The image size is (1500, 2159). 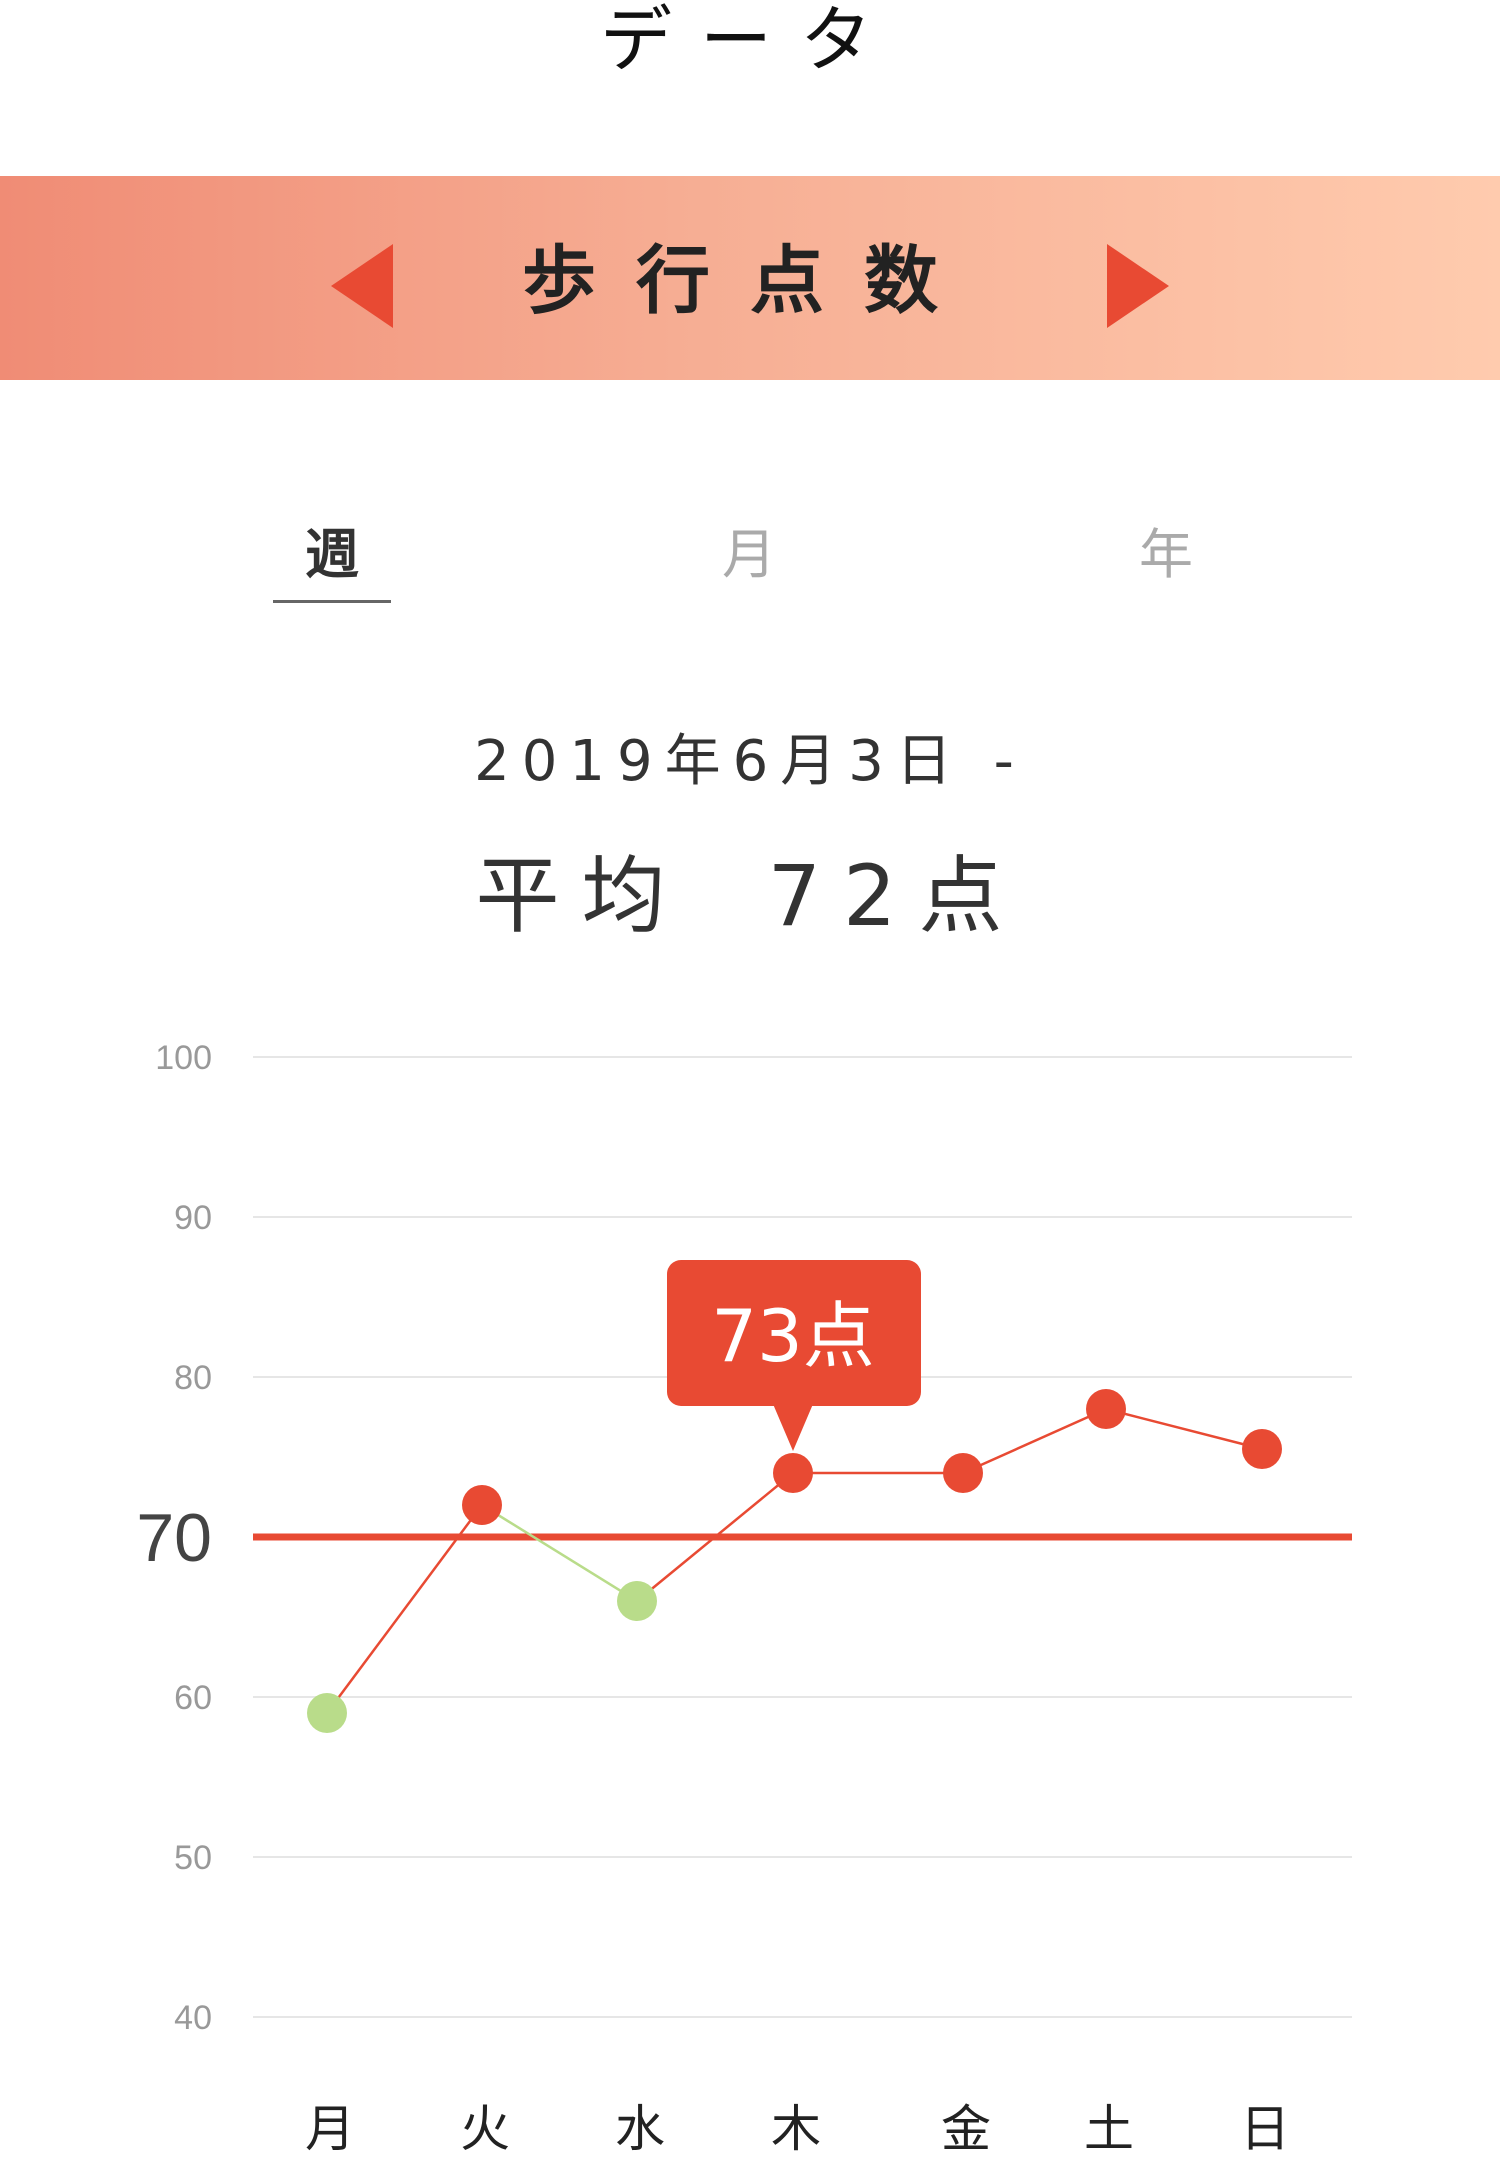 I want to click on y-tick-label: 50, so click(x=193, y=1858).